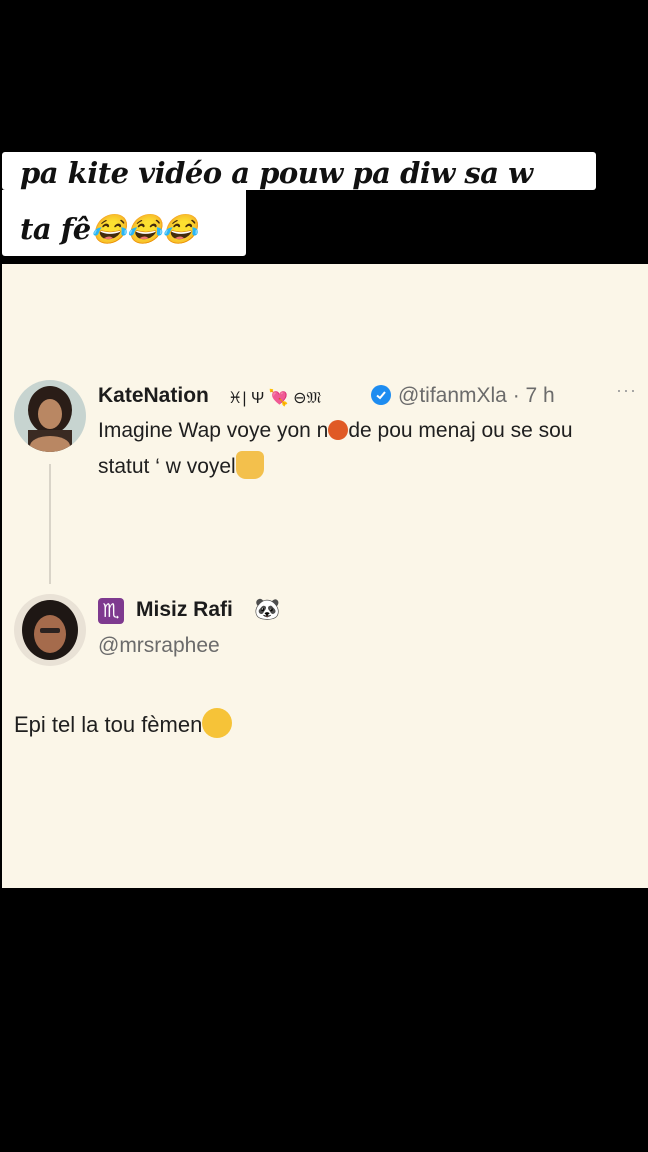 This screenshot has width=648, height=1152. What do you see at coordinates (167, 466) in the screenshot?
I see `tweet-text-line2-text: statut ‘ w voyel` at bounding box center [167, 466].